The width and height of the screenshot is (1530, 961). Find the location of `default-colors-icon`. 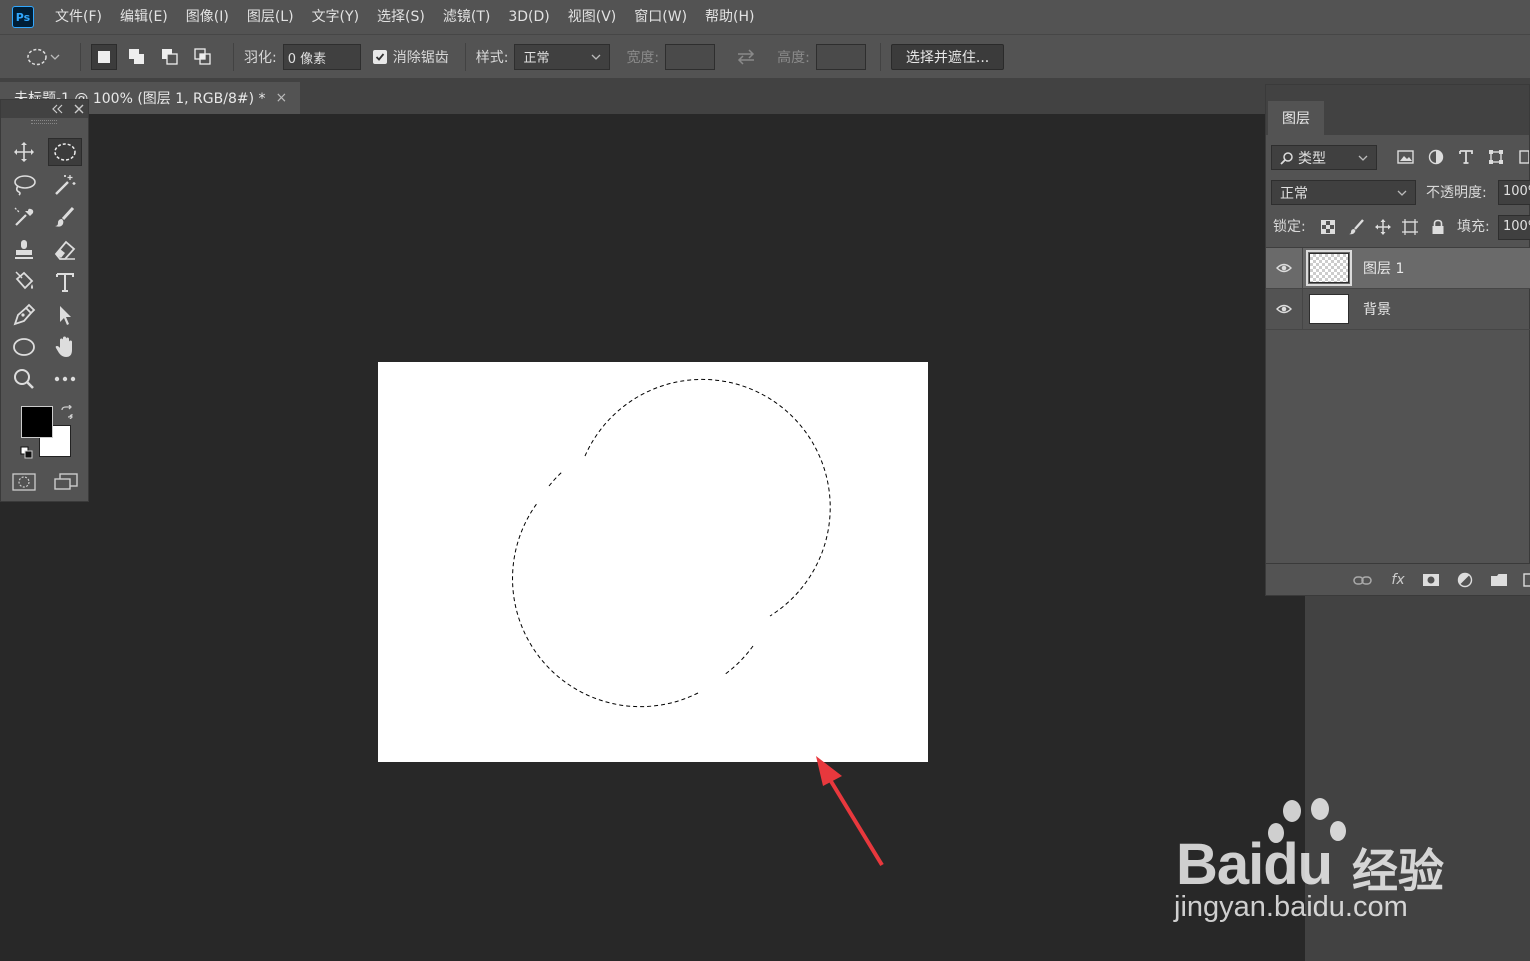

default-colors-icon is located at coordinates (27, 453).